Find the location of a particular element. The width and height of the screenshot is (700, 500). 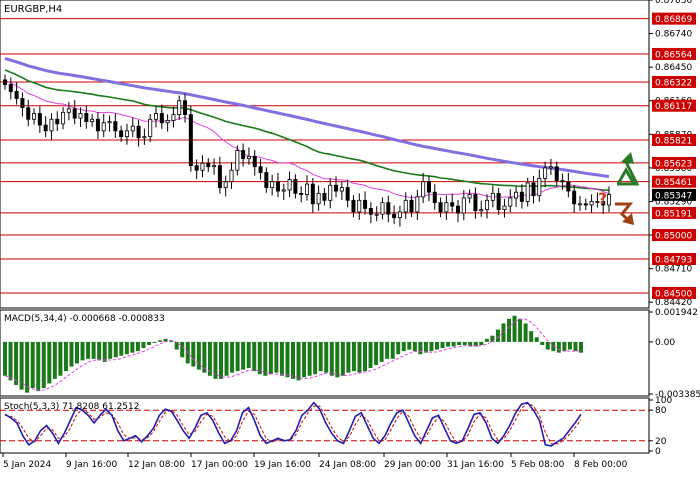

current-price-marker: 0.85347 is located at coordinates (674, 194).